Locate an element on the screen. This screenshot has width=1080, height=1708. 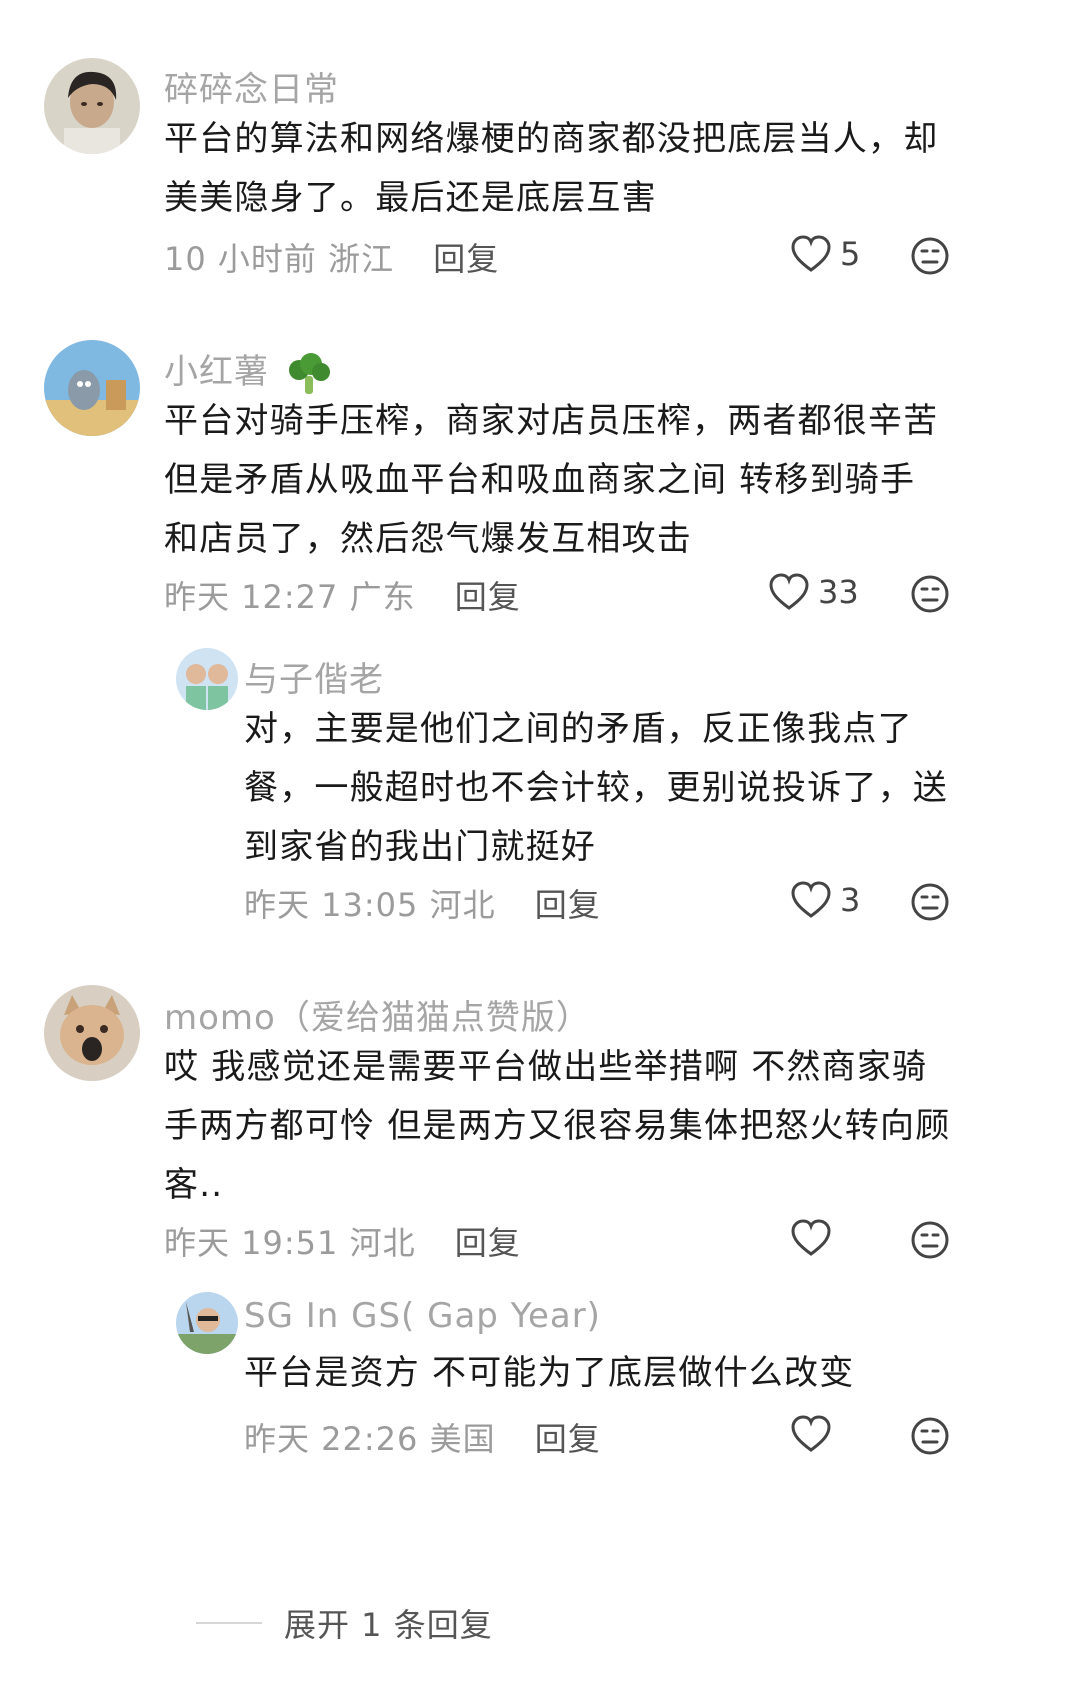
expand-replies-label: 展开 1 条回复 is located at coordinates (388, 1625).